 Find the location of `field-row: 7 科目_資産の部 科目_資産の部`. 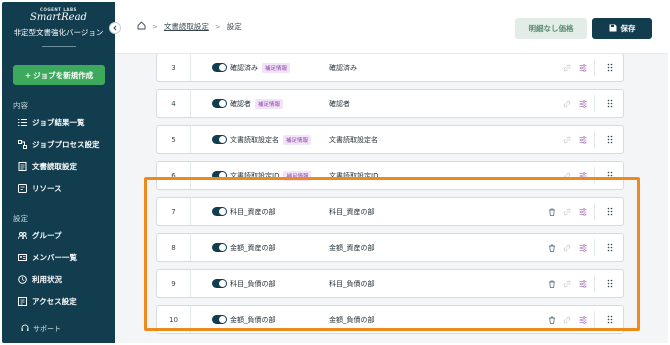

field-row: 7 科目_資産の部 科目_資産の部 is located at coordinates (390, 211).